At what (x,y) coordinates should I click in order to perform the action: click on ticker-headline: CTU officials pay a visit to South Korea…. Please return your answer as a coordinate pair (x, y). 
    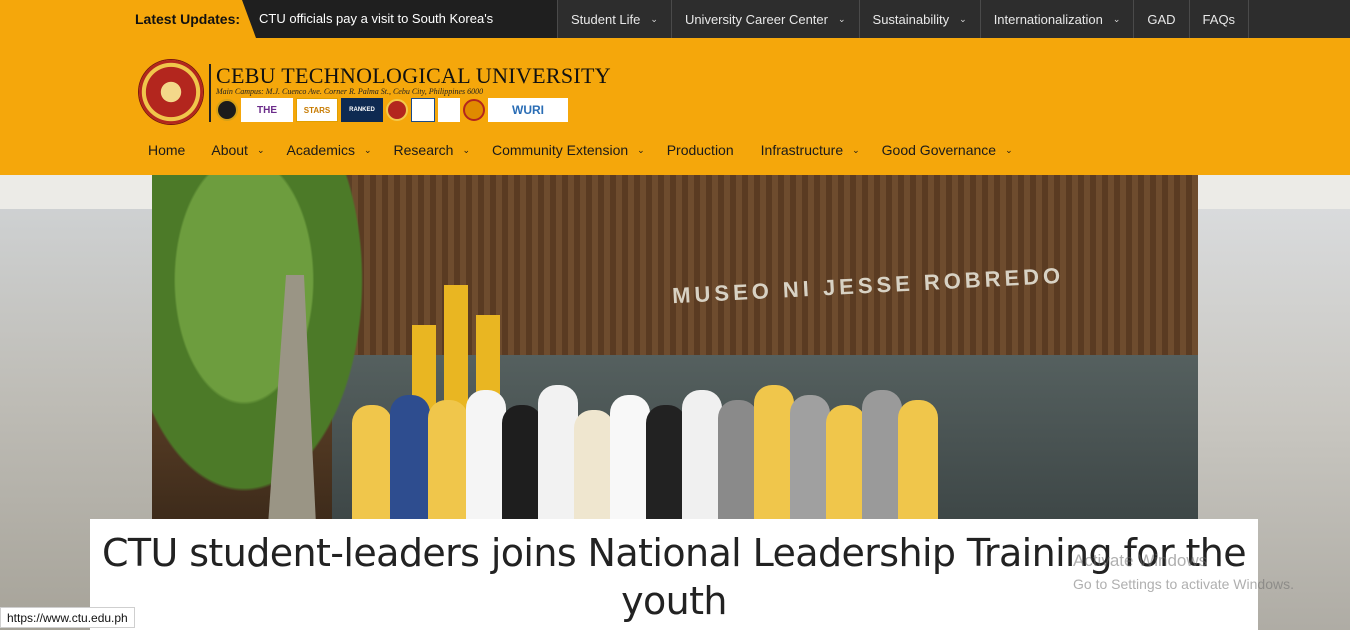
    Looking at the image, I should click on (376, 18).